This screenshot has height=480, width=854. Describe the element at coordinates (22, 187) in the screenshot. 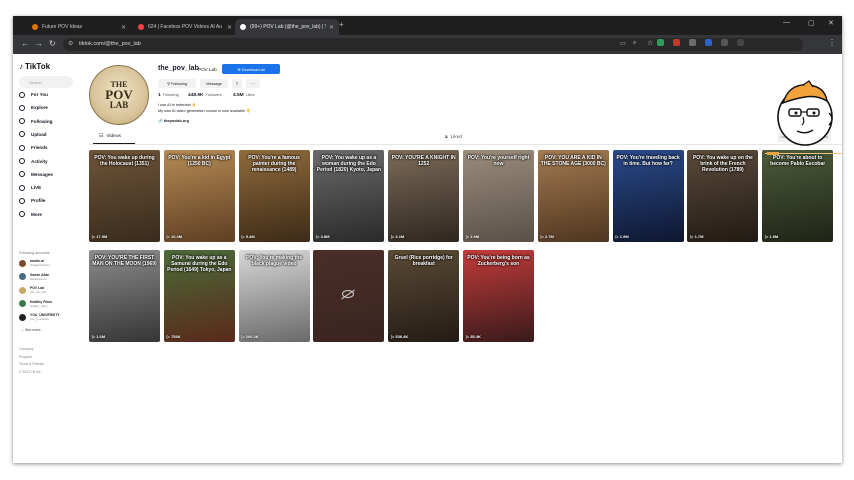

I see `live-icon` at that location.